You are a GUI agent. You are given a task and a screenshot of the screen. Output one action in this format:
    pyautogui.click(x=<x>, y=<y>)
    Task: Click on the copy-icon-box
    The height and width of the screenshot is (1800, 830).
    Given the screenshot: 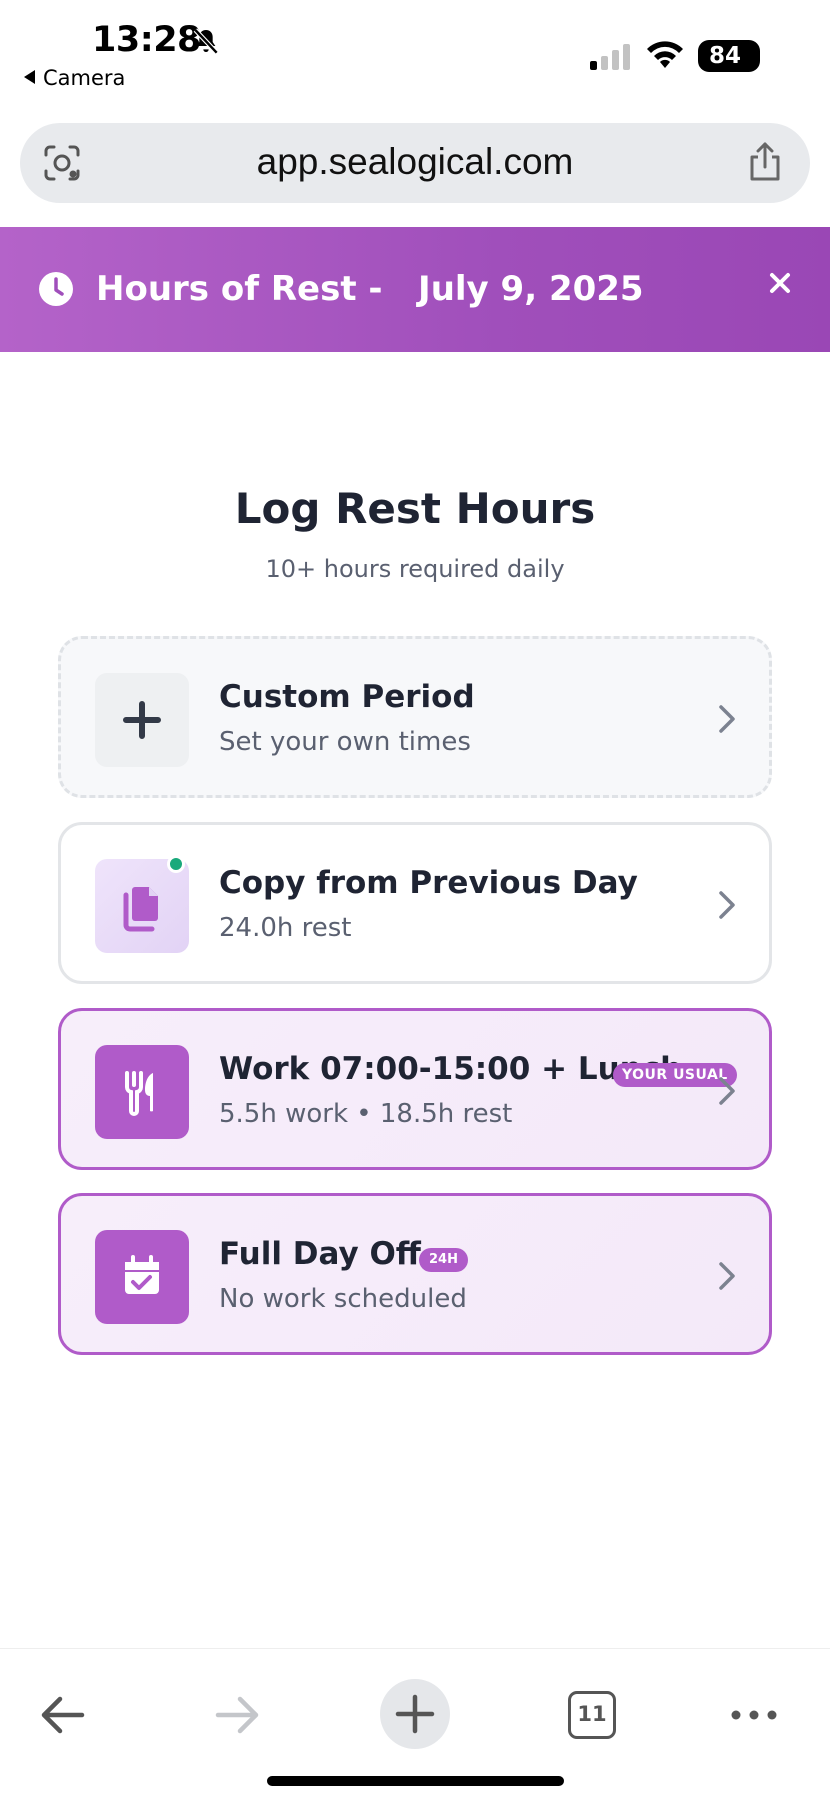 What is the action you would take?
    pyautogui.click(x=142, y=906)
    